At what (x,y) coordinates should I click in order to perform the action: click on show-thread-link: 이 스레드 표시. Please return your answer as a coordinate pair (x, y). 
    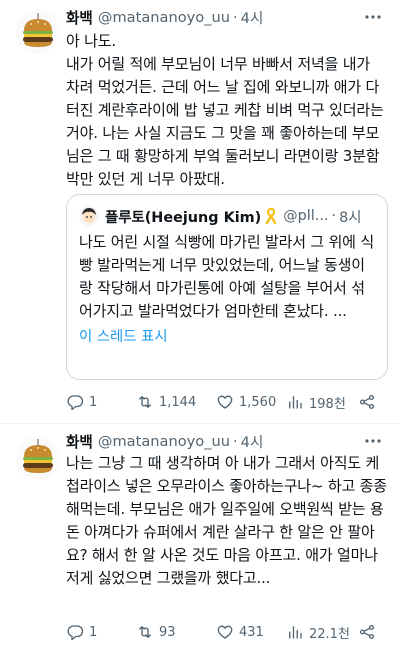
    Looking at the image, I should click on (227, 335).